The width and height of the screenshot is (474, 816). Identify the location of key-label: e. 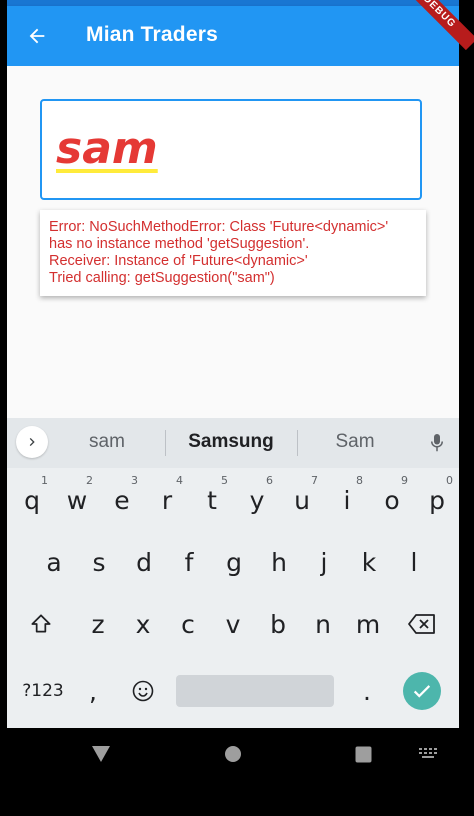
(122, 500).